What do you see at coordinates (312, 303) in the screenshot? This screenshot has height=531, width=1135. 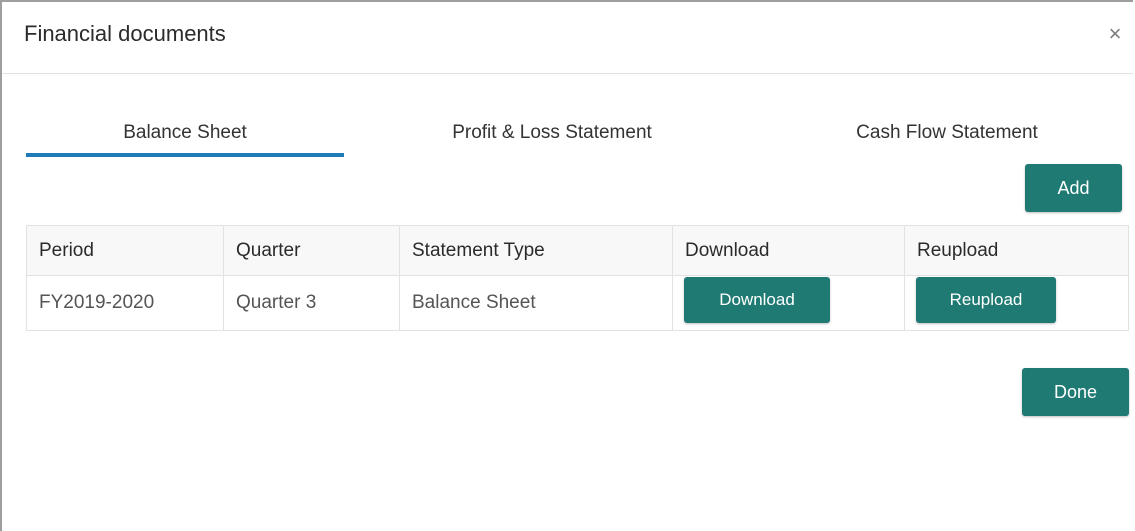 I see `cell-quarter: Quarter 3` at bounding box center [312, 303].